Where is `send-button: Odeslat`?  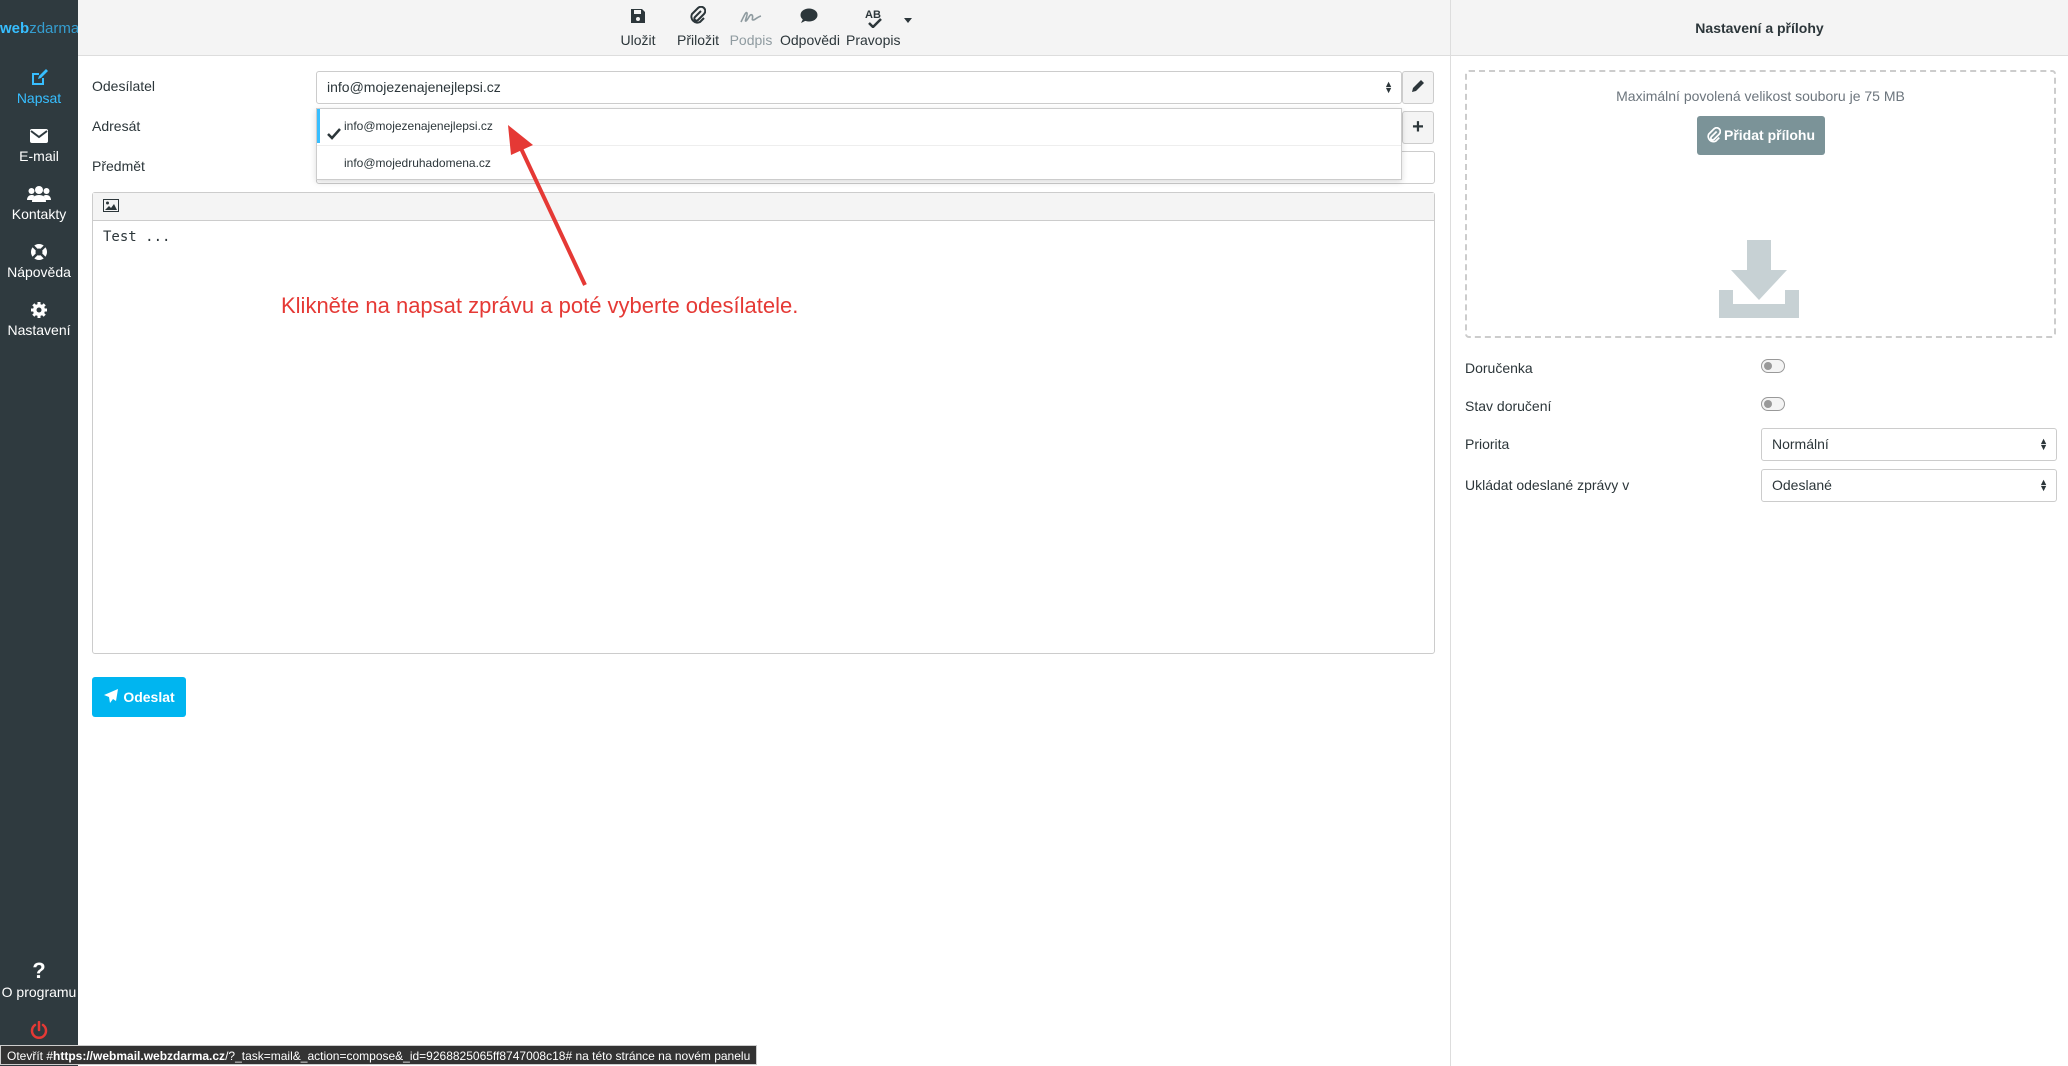 send-button: Odeslat is located at coordinates (139, 697).